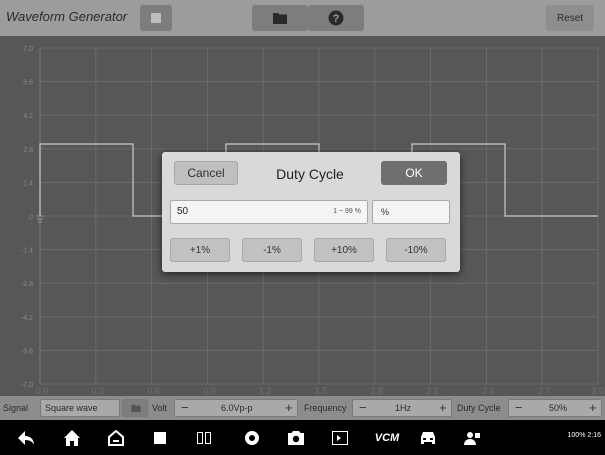 Image resolution: width=605 pixels, height=455 pixels. I want to click on y-tick-label: -5.6, so click(27, 351).